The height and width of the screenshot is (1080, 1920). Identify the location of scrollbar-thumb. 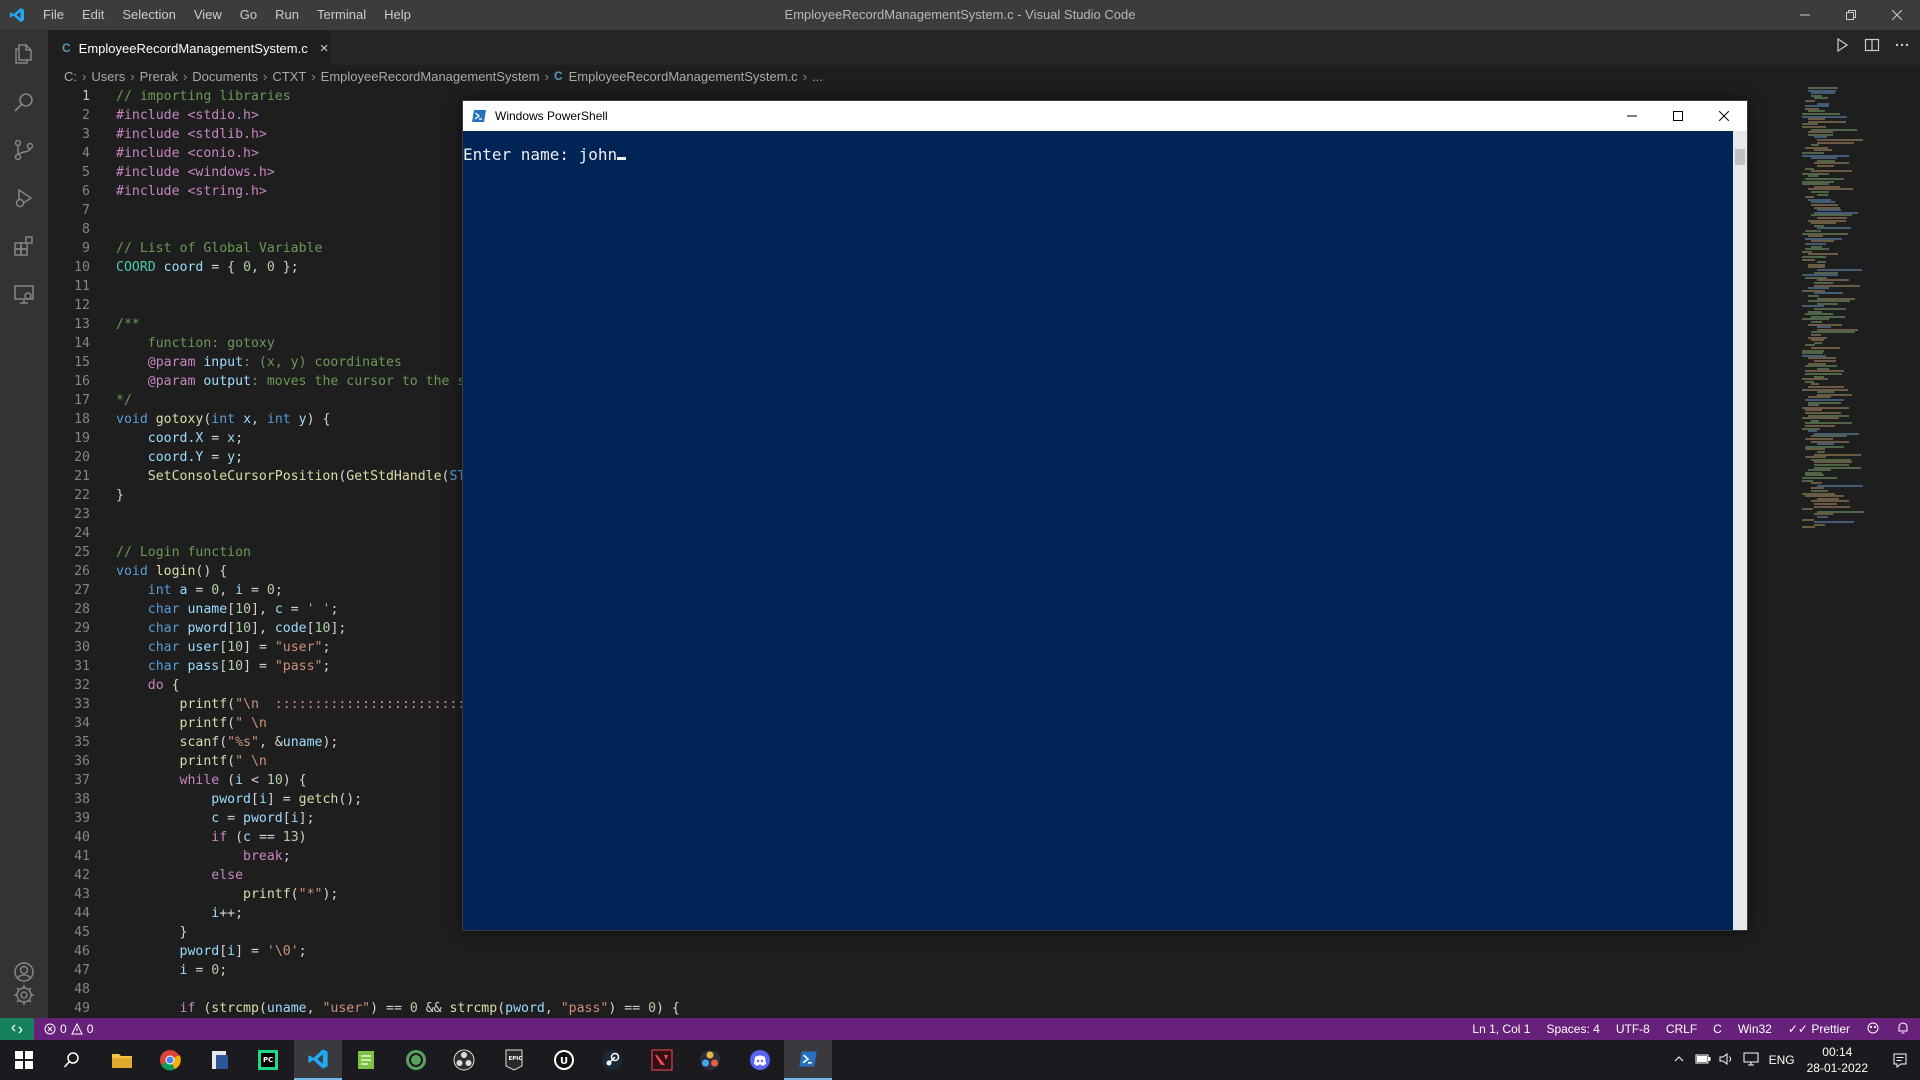
(1740, 157).